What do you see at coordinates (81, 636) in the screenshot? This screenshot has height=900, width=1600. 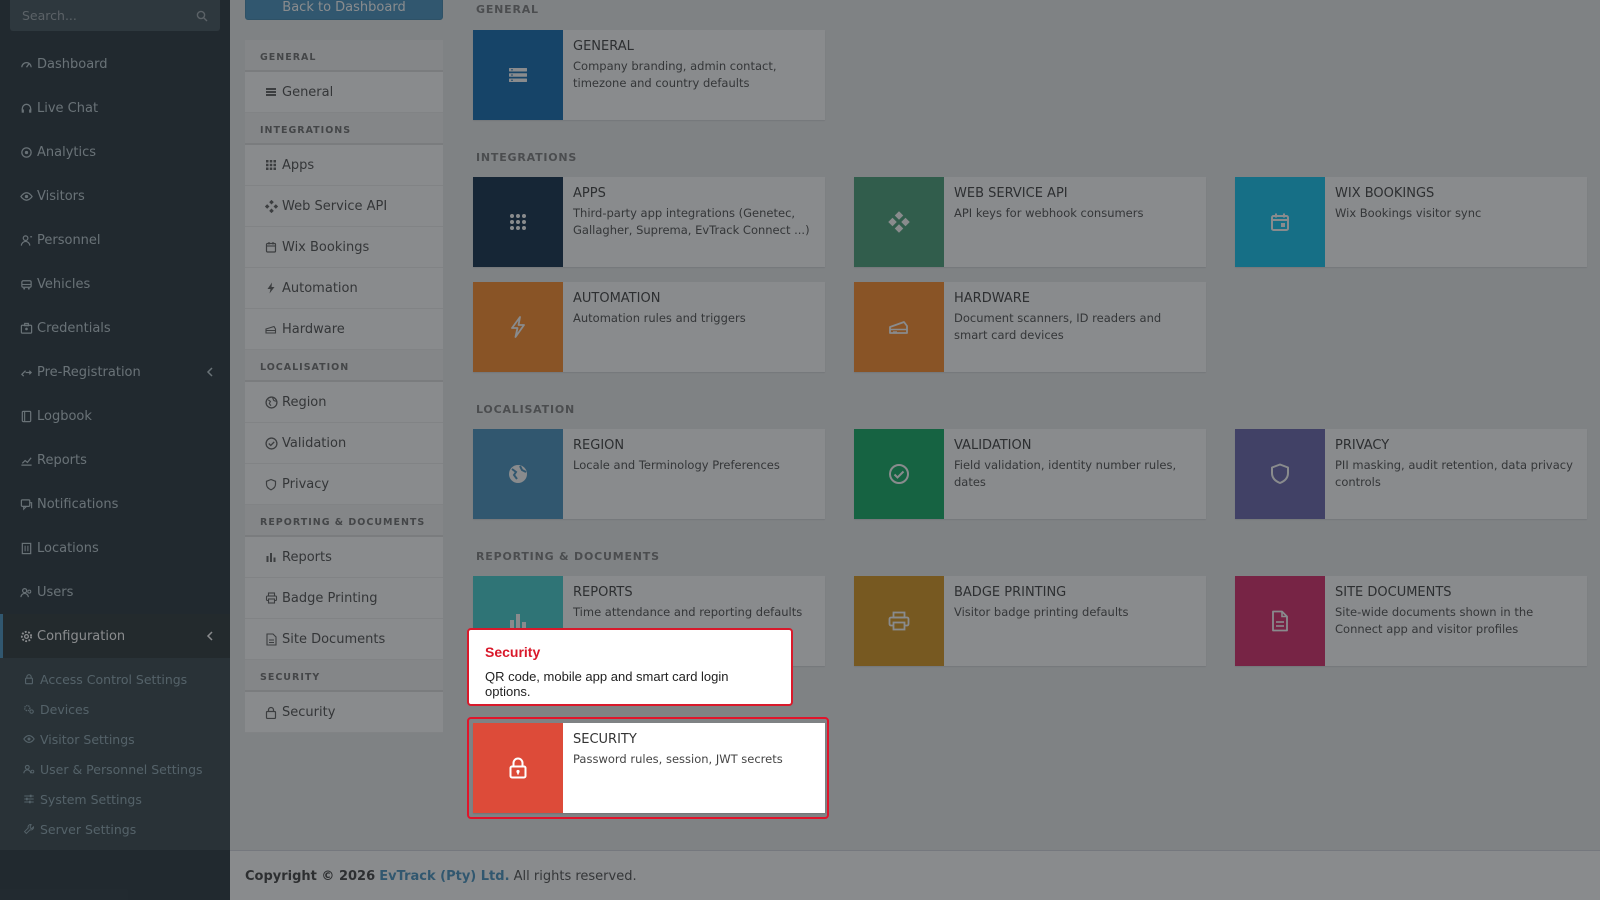 I see `sidebar-item-label: Configuration` at bounding box center [81, 636].